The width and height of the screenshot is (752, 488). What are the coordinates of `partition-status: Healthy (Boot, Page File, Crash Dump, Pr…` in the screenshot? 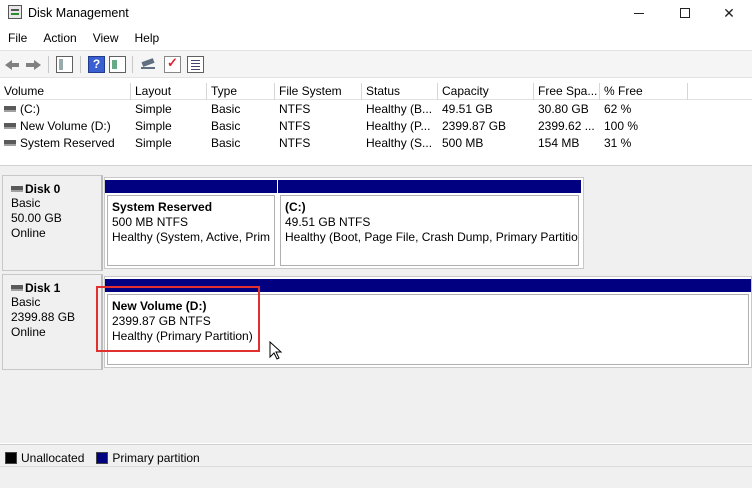 It's located at (432, 237).